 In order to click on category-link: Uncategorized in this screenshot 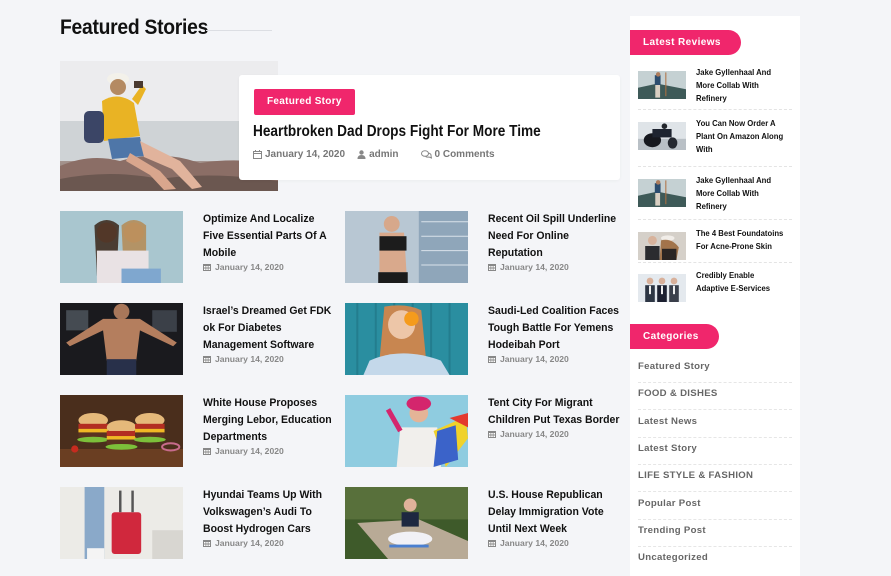, I will do `click(673, 557)`.